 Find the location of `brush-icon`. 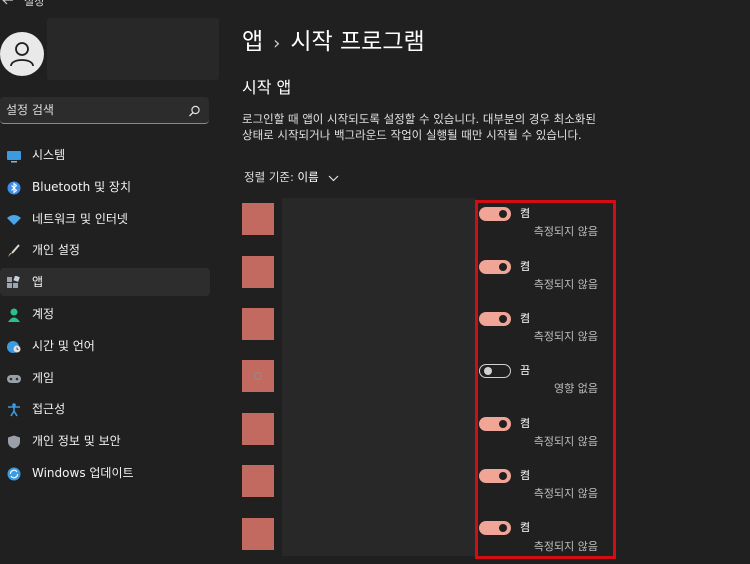

brush-icon is located at coordinates (14, 250).